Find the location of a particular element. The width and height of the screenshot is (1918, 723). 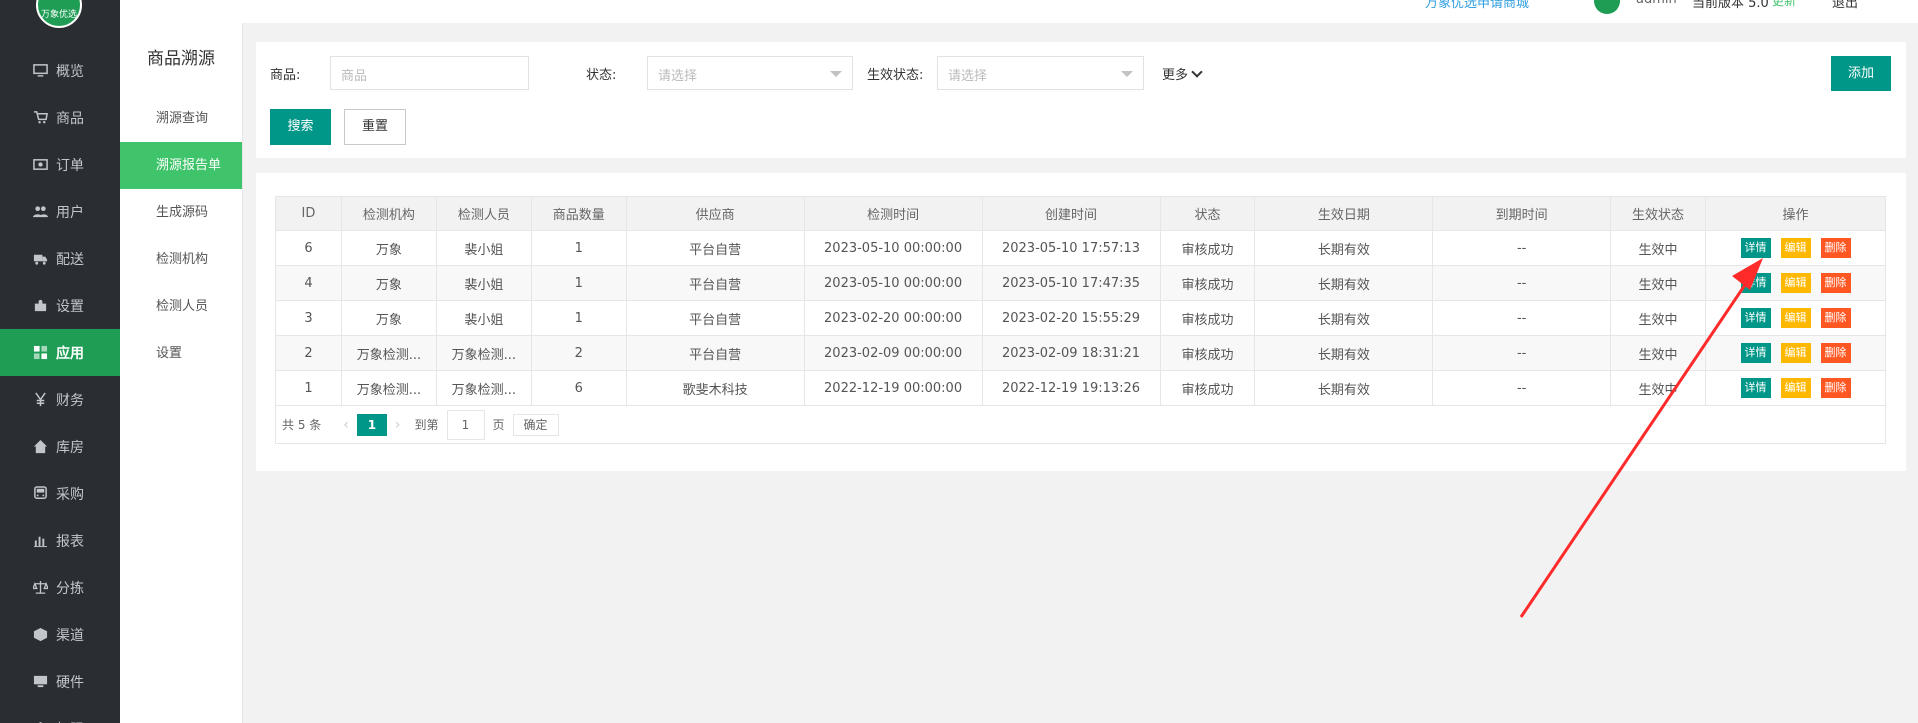

row-actions: 详情 编辑 删除 is located at coordinates (1796, 248).